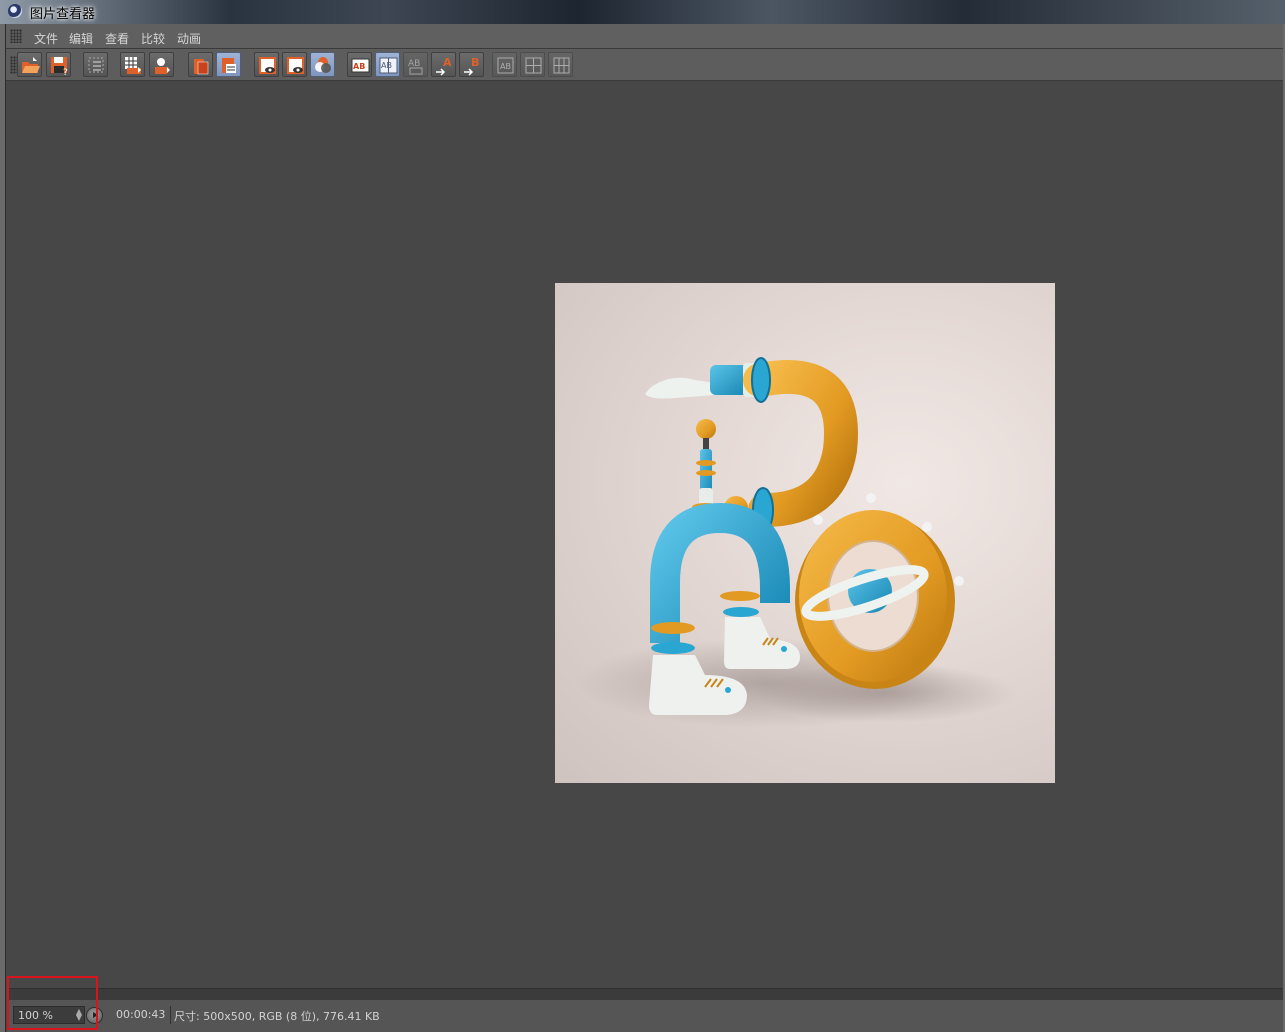 The image size is (1285, 1032). I want to click on menu-bar: 文件 编辑 查看 比较 动画, so click(644, 36).